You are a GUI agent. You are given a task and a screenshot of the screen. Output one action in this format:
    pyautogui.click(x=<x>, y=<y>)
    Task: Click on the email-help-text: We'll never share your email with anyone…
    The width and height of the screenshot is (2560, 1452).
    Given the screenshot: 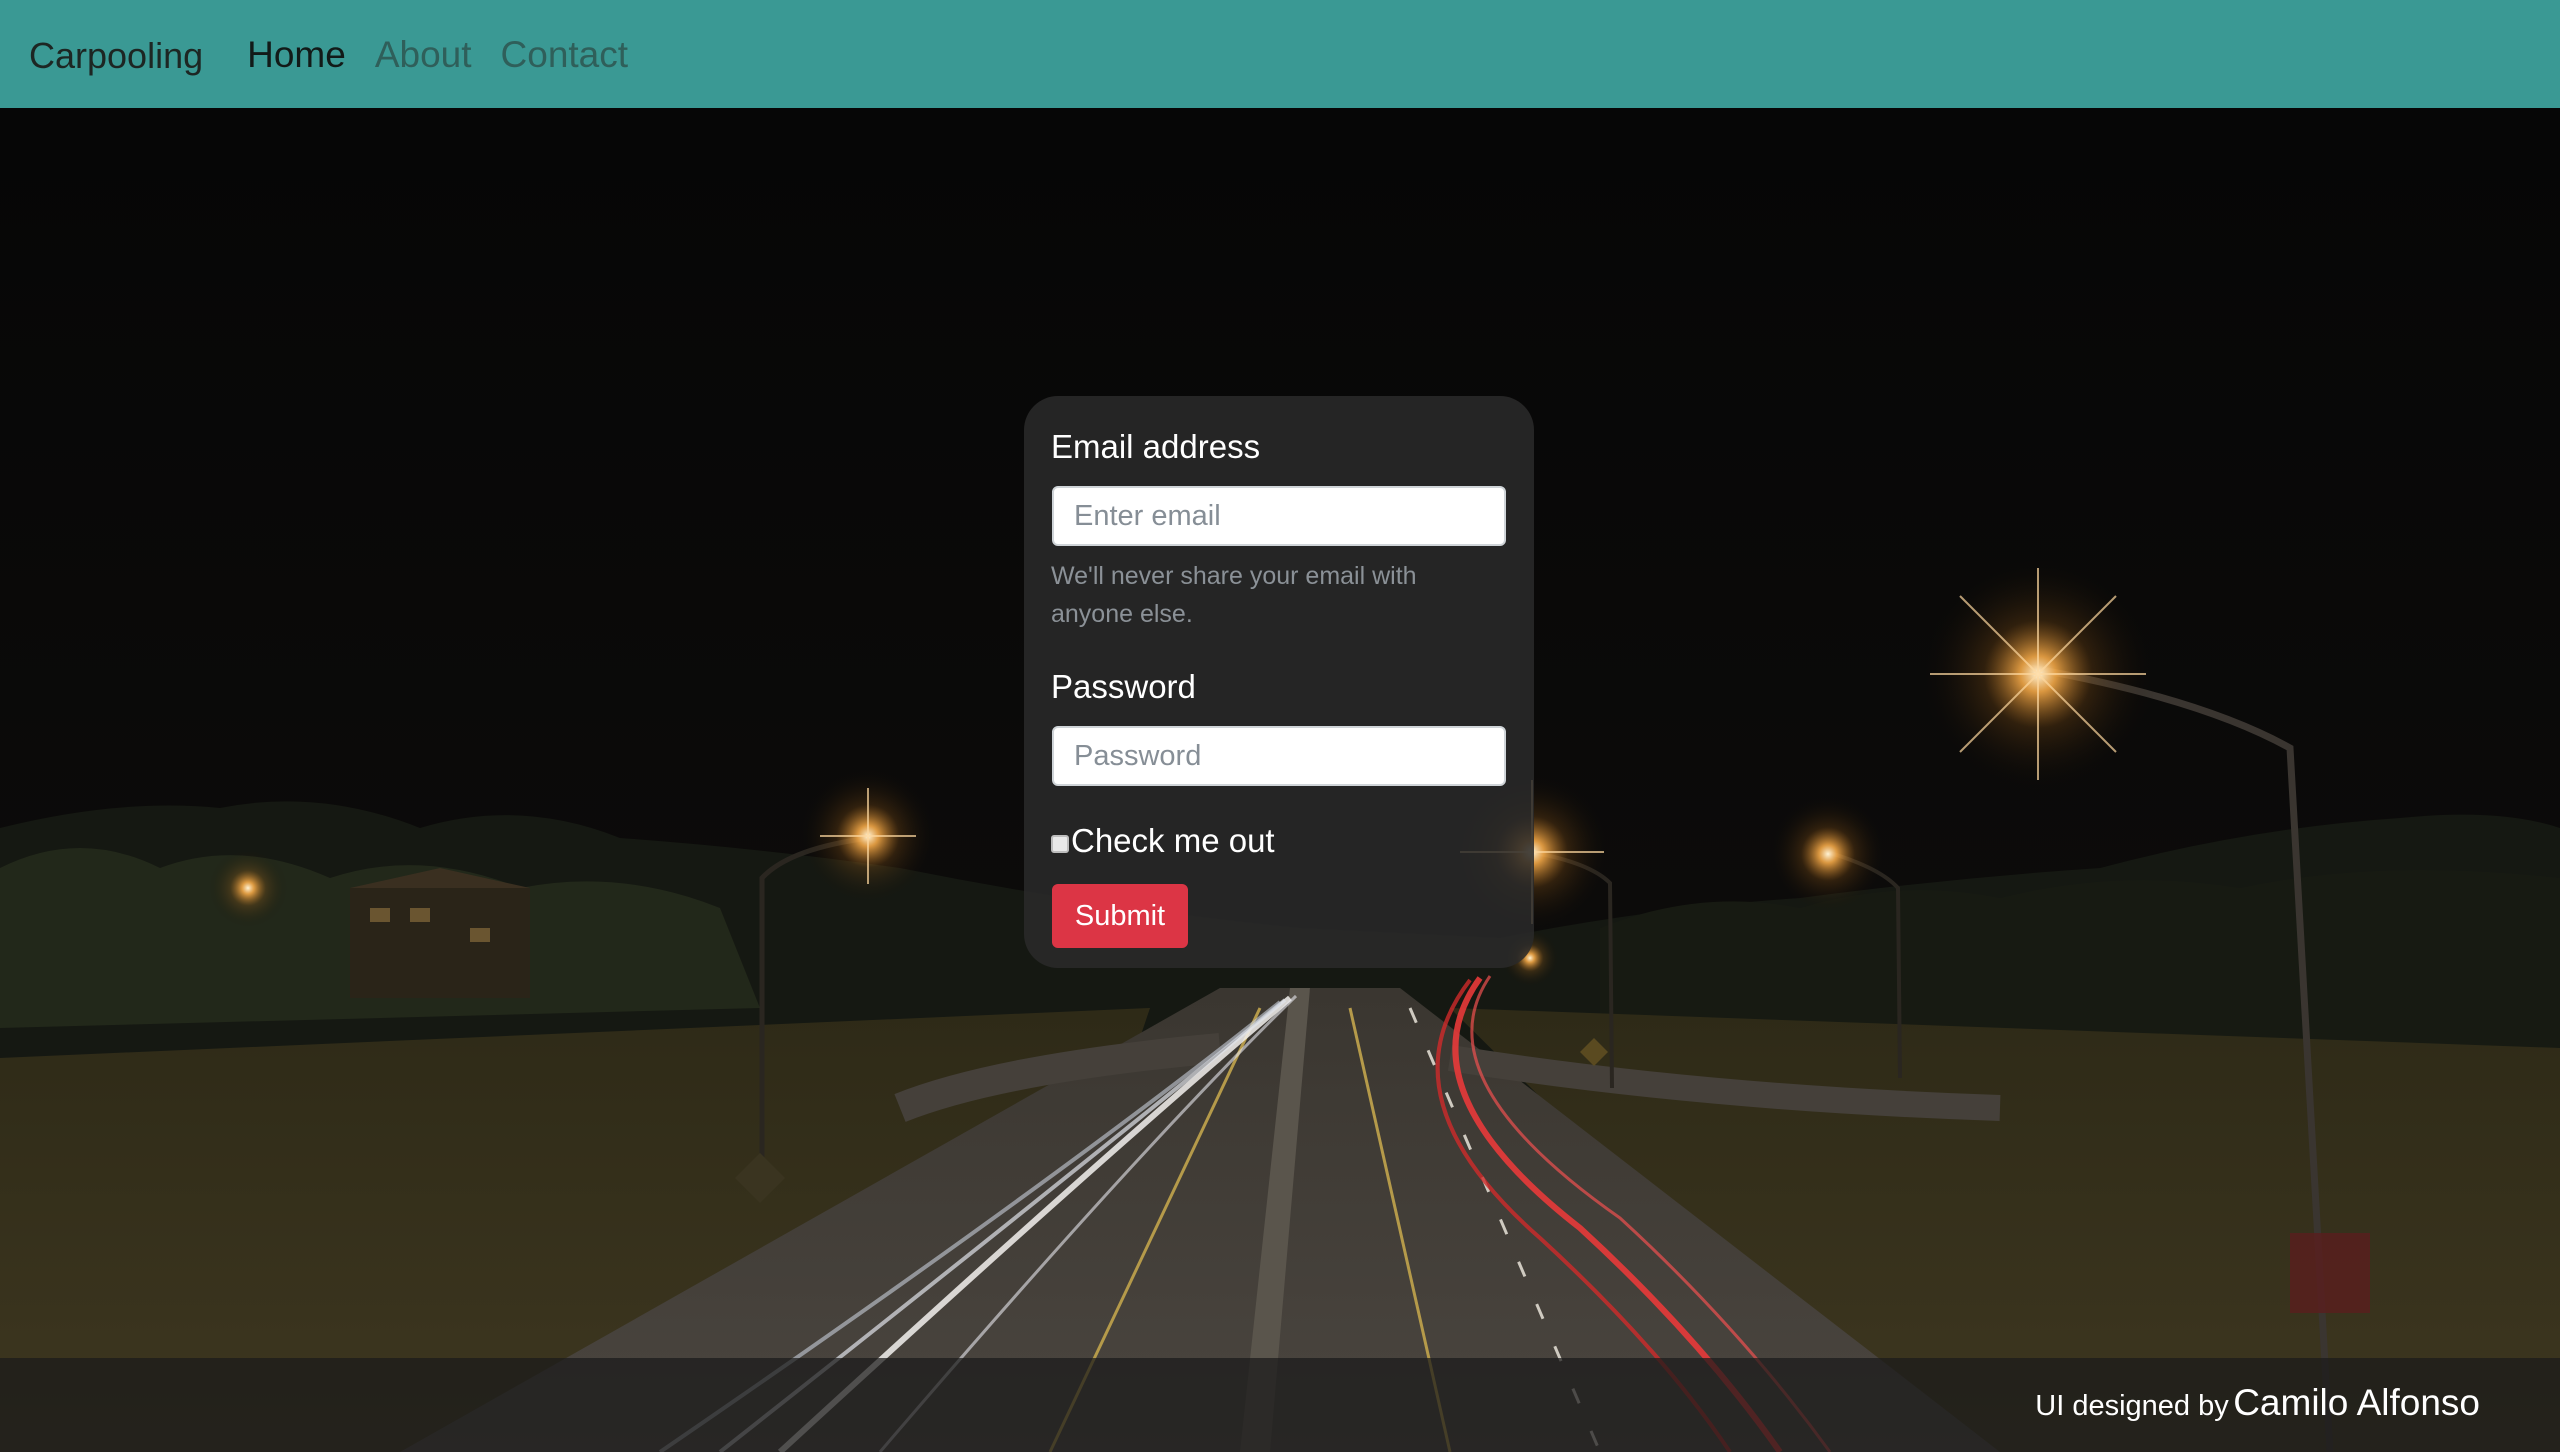 What is the action you would take?
    pyautogui.click(x=1234, y=595)
    